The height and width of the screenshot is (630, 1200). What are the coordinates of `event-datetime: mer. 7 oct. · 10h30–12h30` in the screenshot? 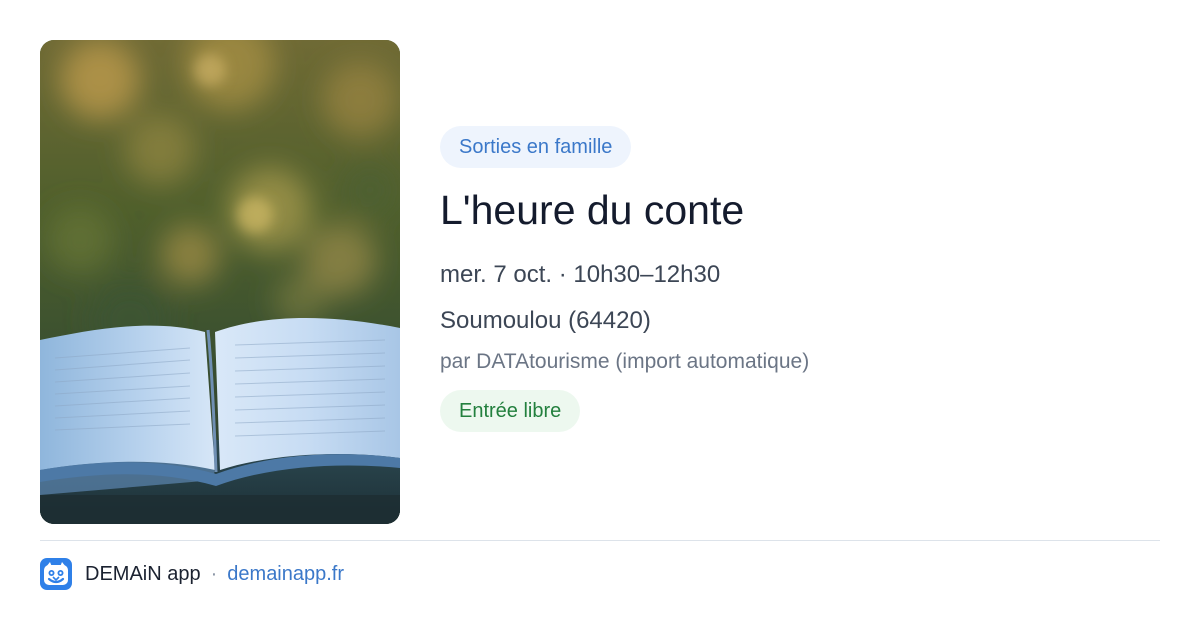 It's located at (580, 274).